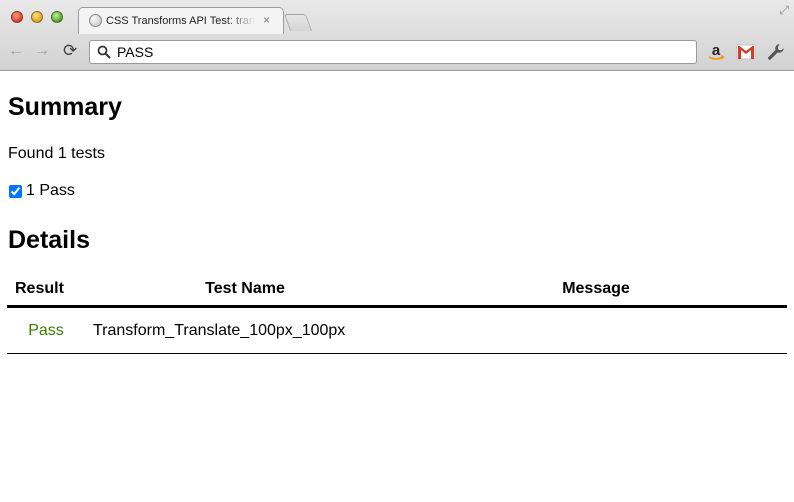  I want to click on result-cell: Pass, so click(46, 330).